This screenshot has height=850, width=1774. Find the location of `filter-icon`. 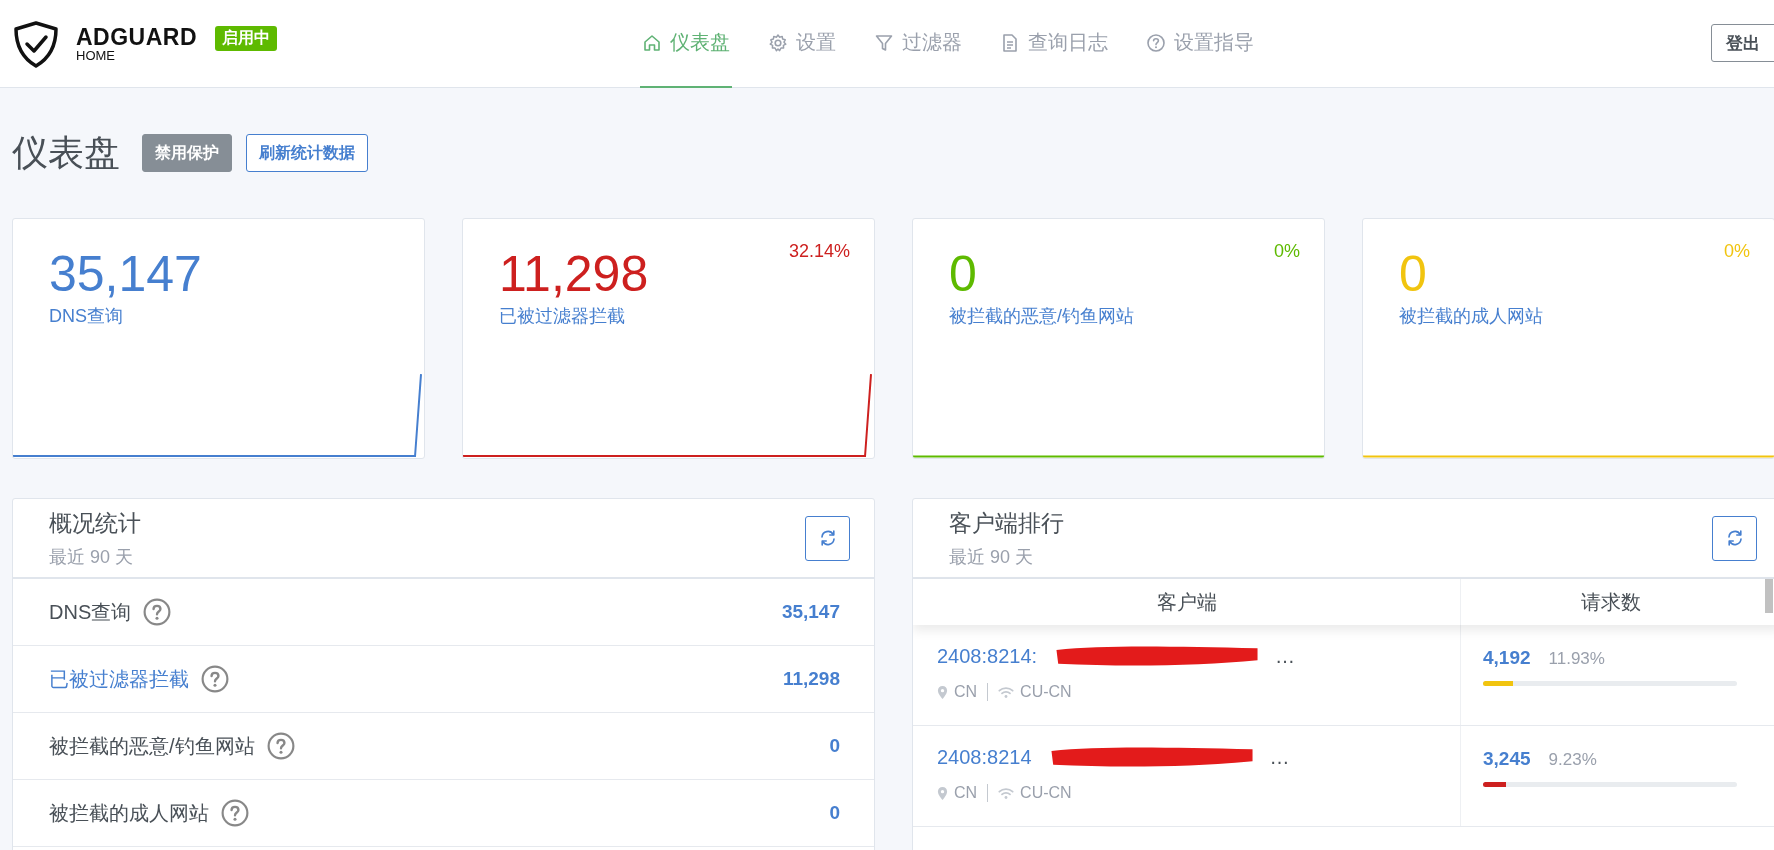

filter-icon is located at coordinates (884, 42).